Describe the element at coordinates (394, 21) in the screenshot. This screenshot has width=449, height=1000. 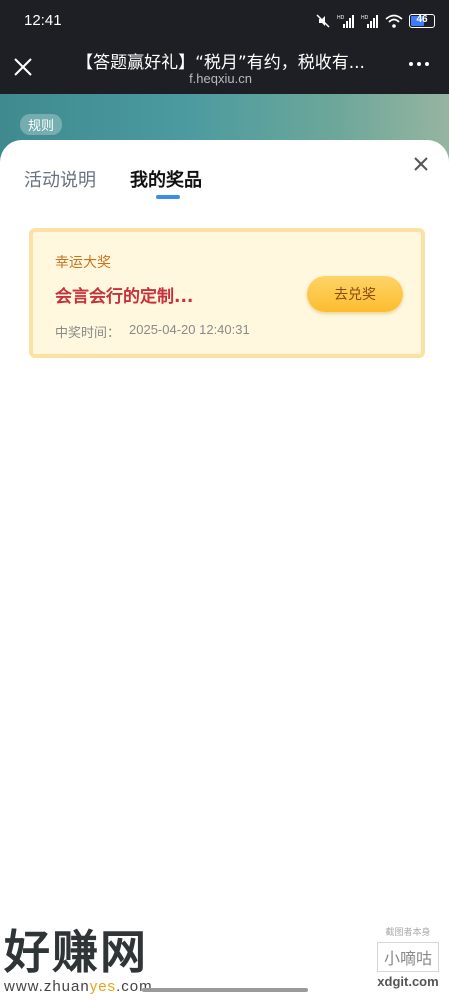
I see `wifi-icon` at that location.